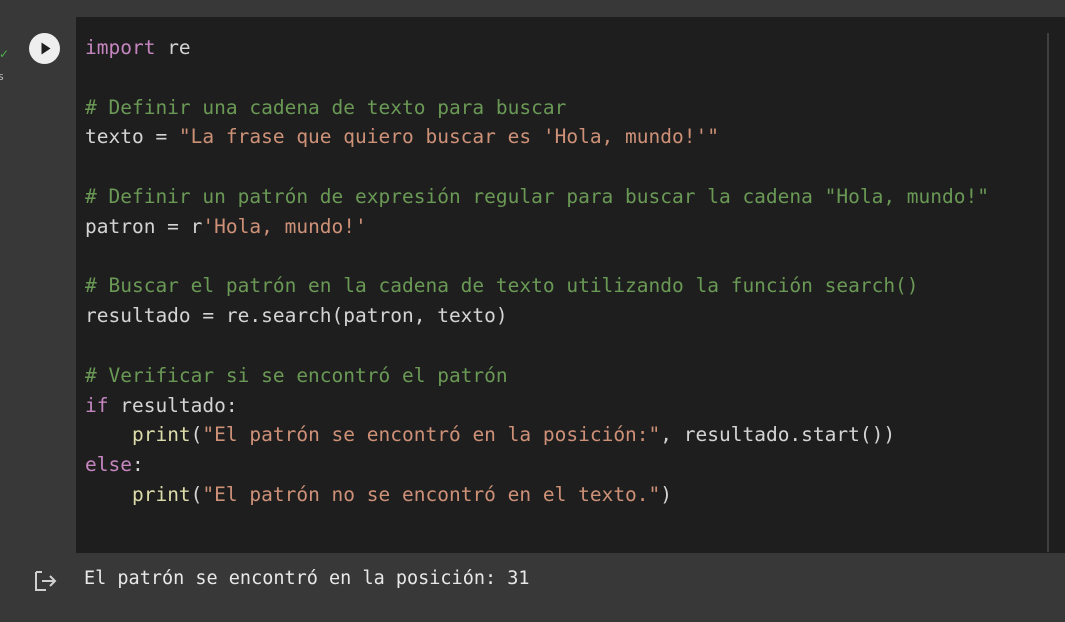  Describe the element at coordinates (296, 375) in the screenshot. I see `comment: # Verificar si se encontró el patrón` at that location.